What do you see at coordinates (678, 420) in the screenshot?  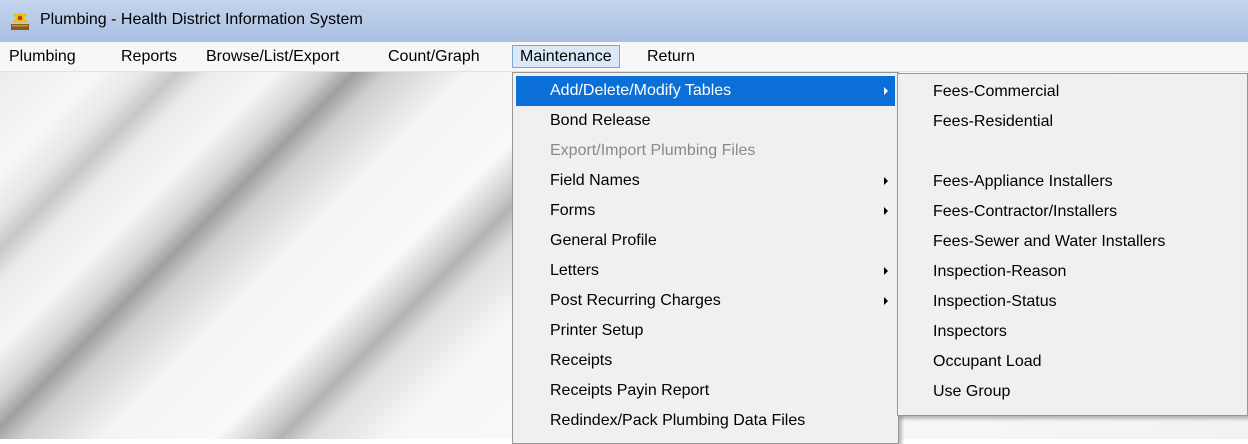 I see `menu-item-label: Redindex/Pack Plumbing Data Files` at bounding box center [678, 420].